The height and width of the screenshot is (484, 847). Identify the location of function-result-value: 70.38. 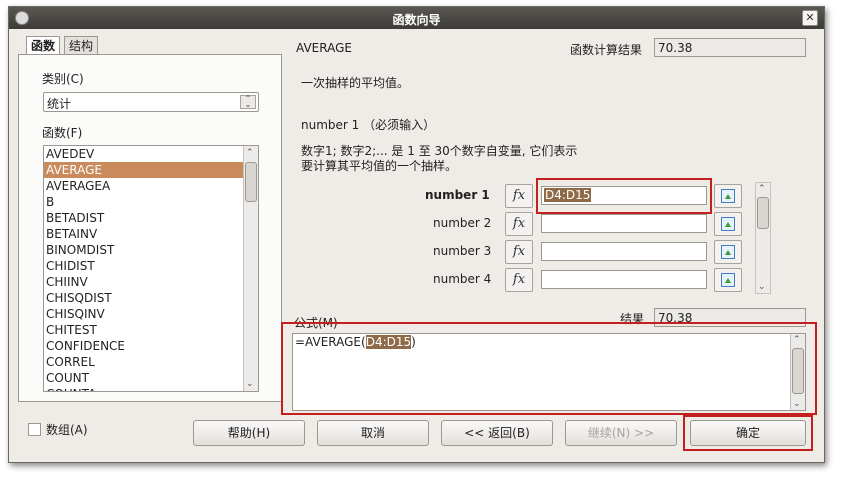
(675, 48).